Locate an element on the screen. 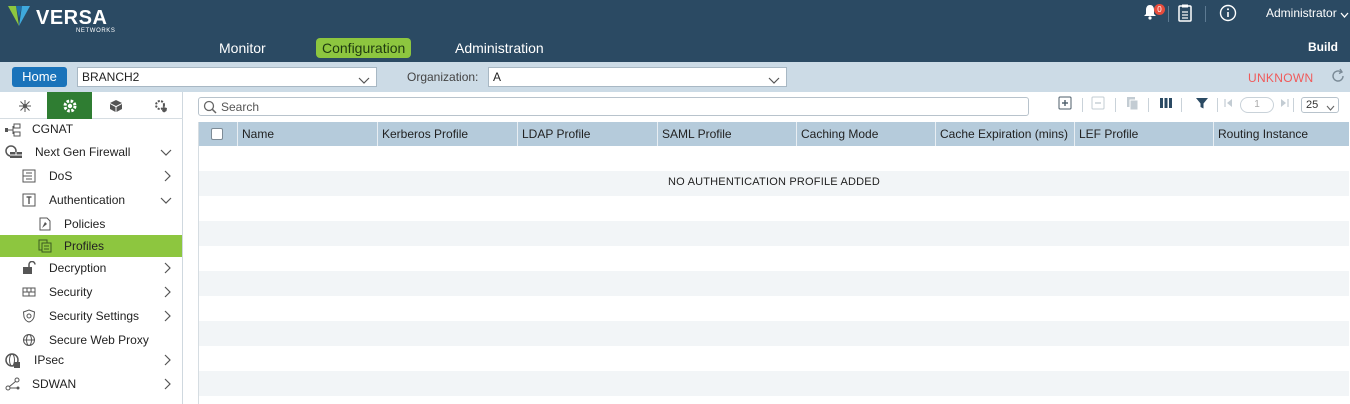  sidebar-item-label: DoS is located at coordinates (61, 176).